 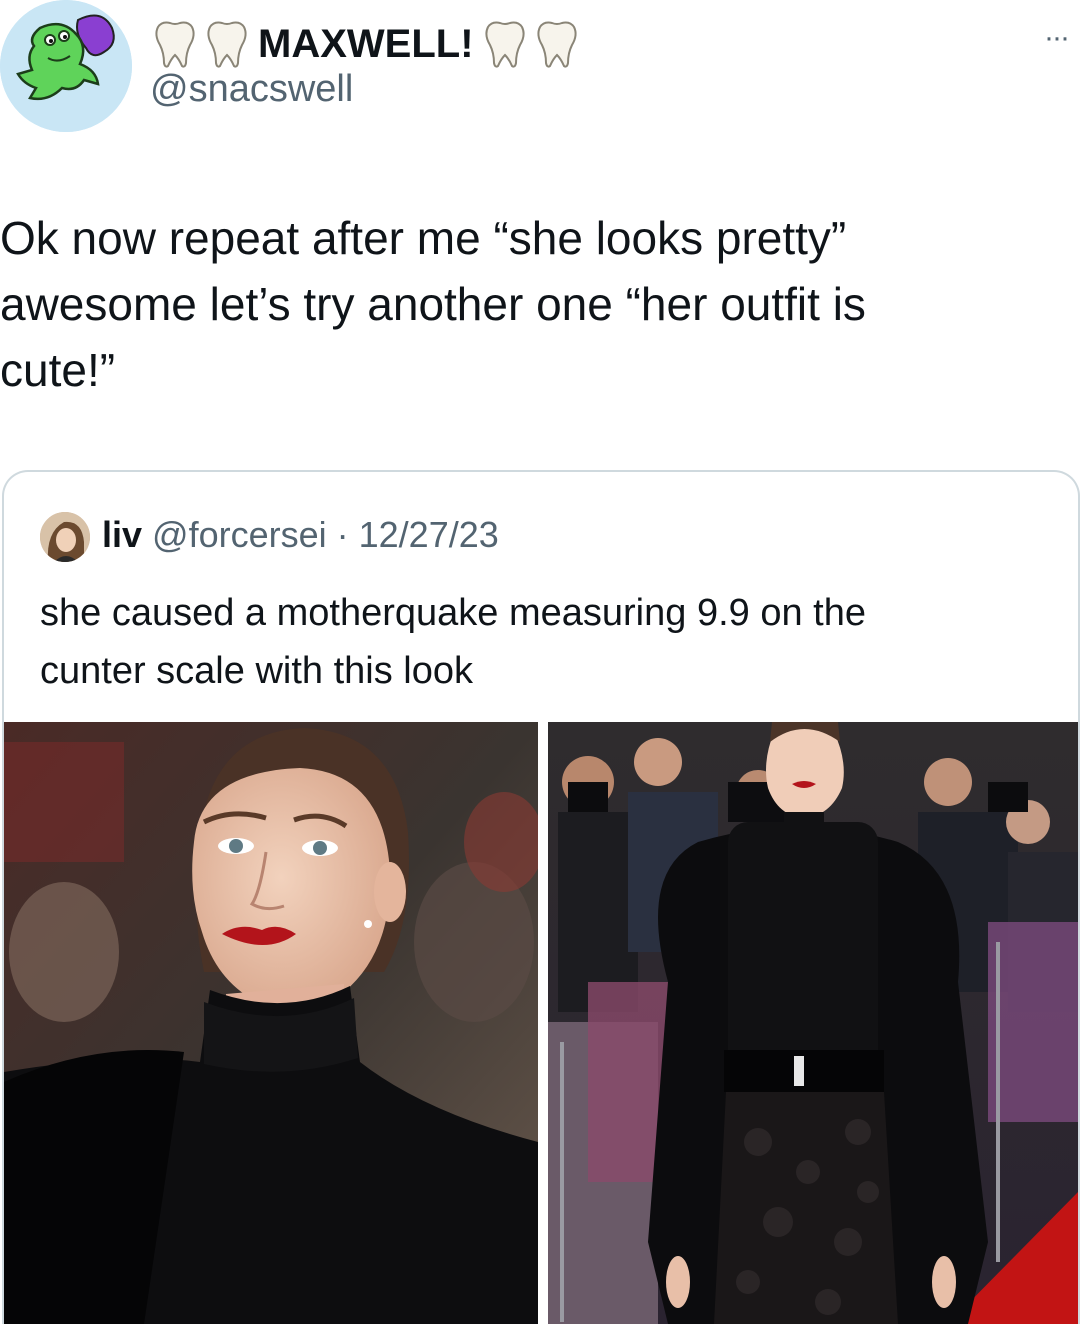 I want to click on author-avatar, so click(x=66, y=66).